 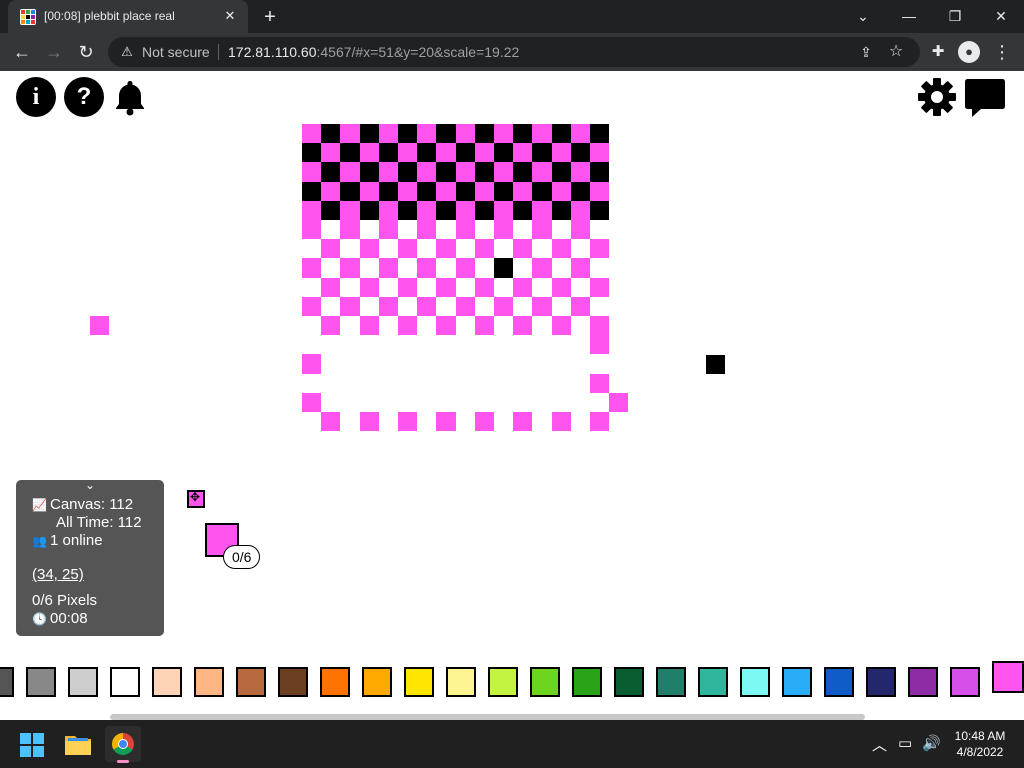 What do you see at coordinates (58, 574) in the screenshot?
I see `cursor-coordinates: (34, 25)` at bounding box center [58, 574].